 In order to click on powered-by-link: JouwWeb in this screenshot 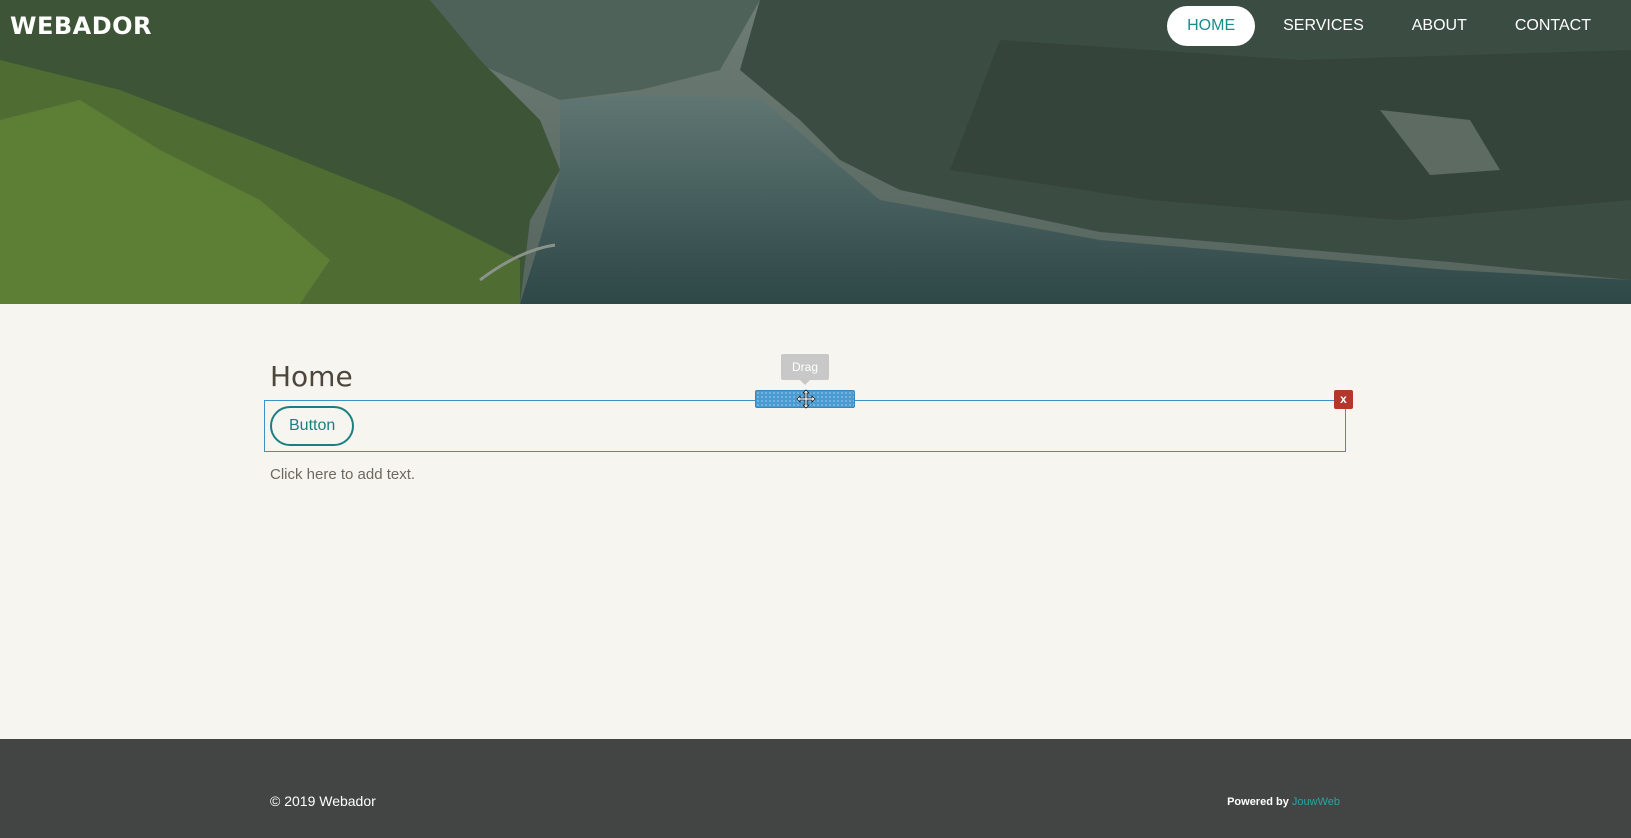, I will do `click(1316, 802)`.